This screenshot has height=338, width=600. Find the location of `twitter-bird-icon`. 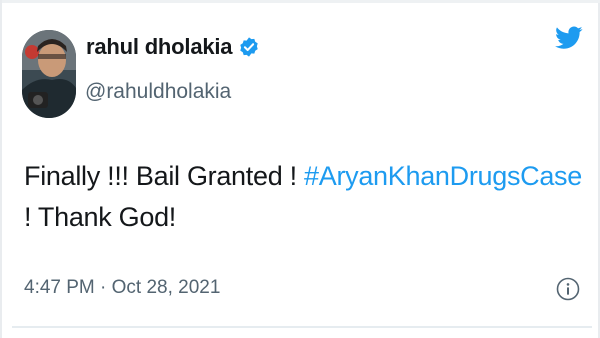

twitter-bird-icon is located at coordinates (569, 38).